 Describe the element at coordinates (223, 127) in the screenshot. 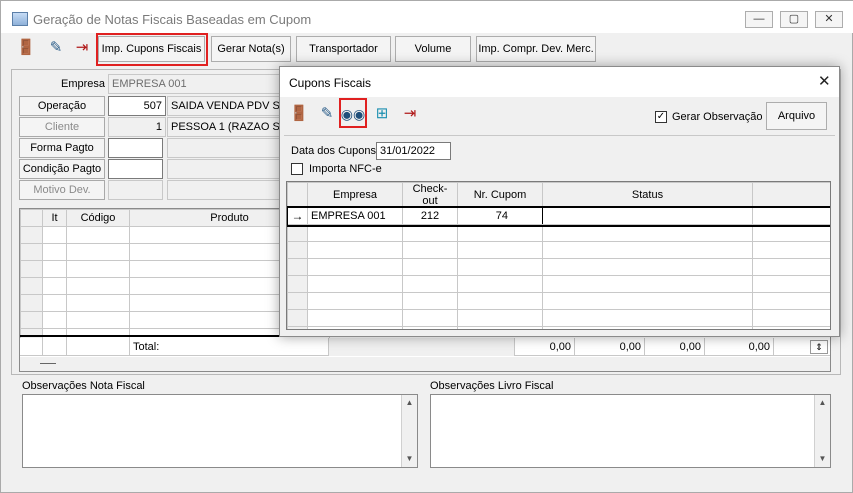

I see `cliente-desc: PESSOA 1 (RAZAO SO` at that location.